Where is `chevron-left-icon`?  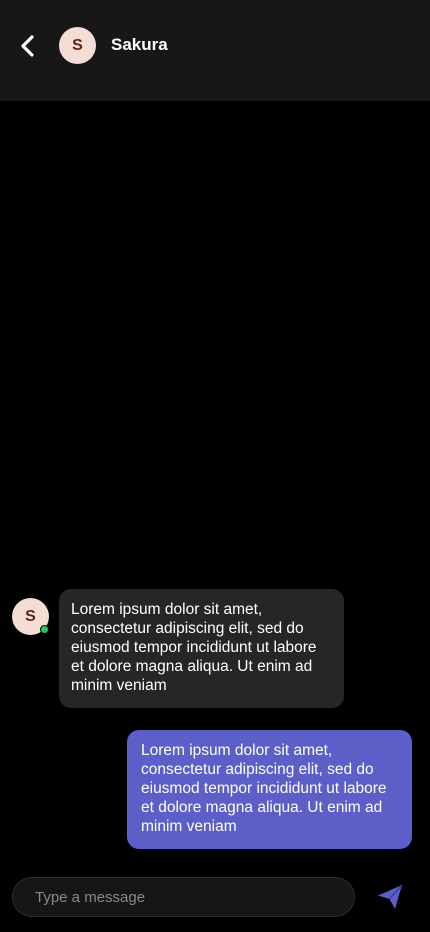 chevron-left-icon is located at coordinates (27, 46).